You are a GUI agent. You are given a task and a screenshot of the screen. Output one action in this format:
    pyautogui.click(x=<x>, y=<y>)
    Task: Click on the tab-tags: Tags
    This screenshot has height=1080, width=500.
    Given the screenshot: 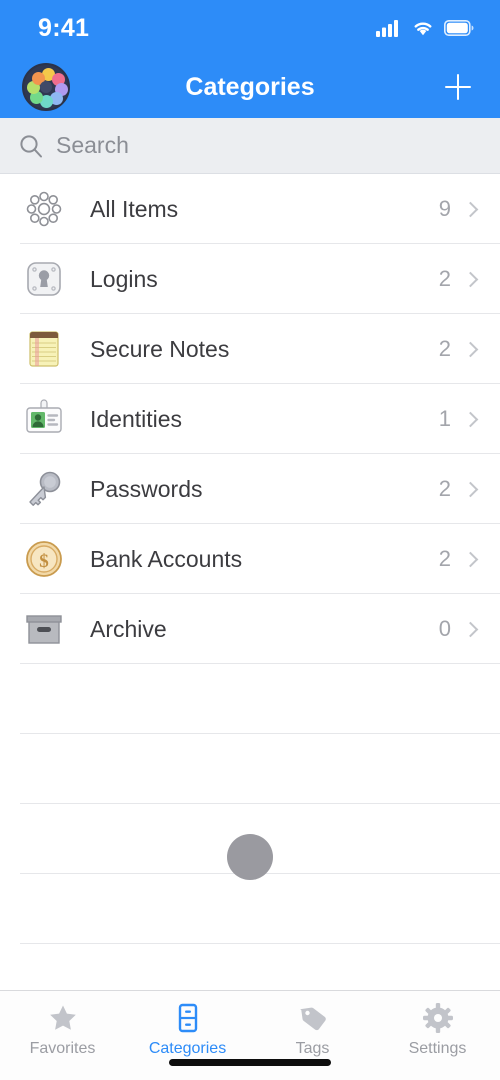 What is the action you would take?
    pyautogui.click(x=312, y=1029)
    